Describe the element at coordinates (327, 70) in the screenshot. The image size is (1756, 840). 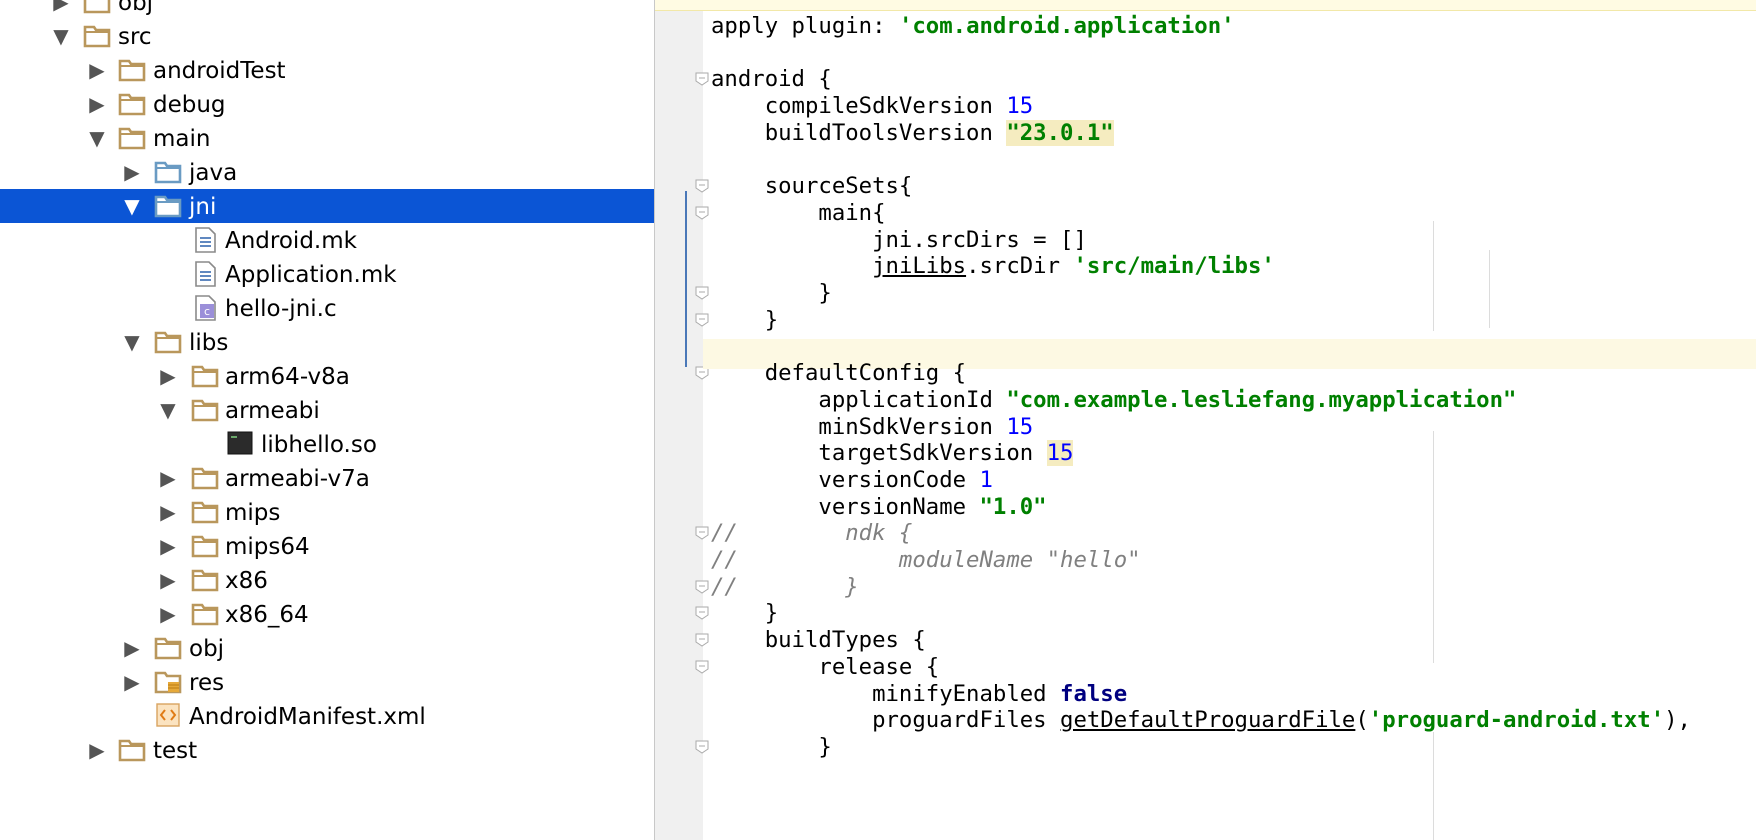
I see `tree-item-androidtest: ▶ androidTest` at that location.